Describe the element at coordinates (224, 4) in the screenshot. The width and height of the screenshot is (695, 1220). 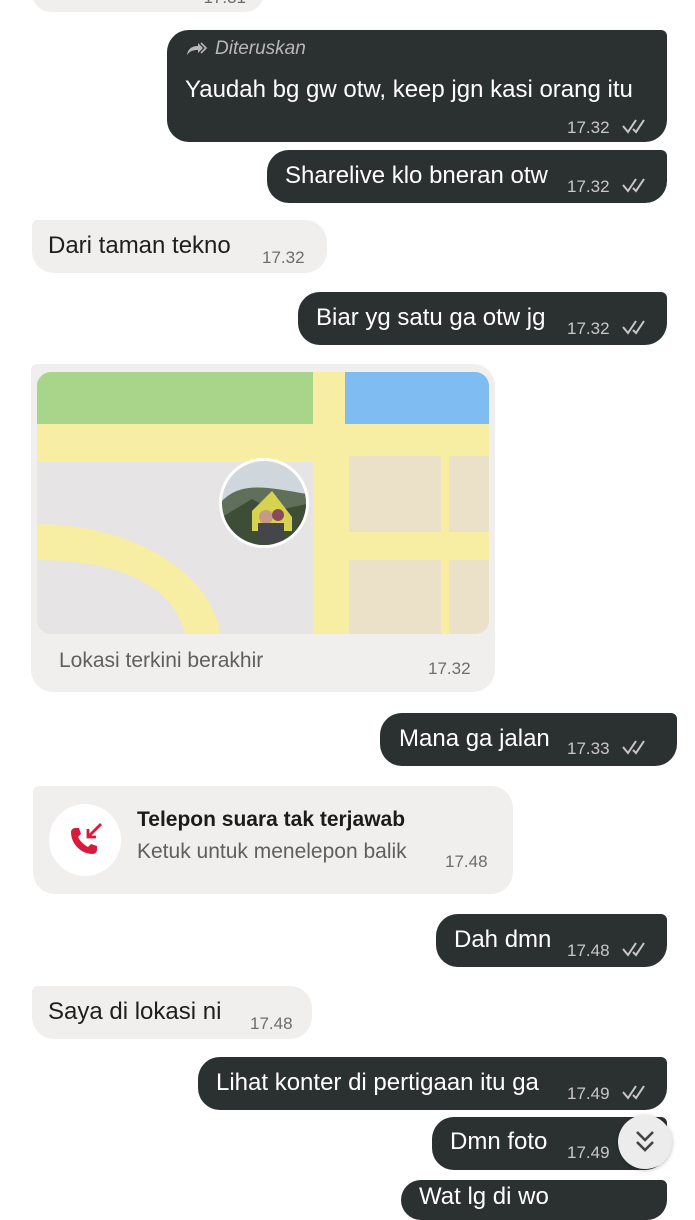
I see `message-time: 17.31` at that location.